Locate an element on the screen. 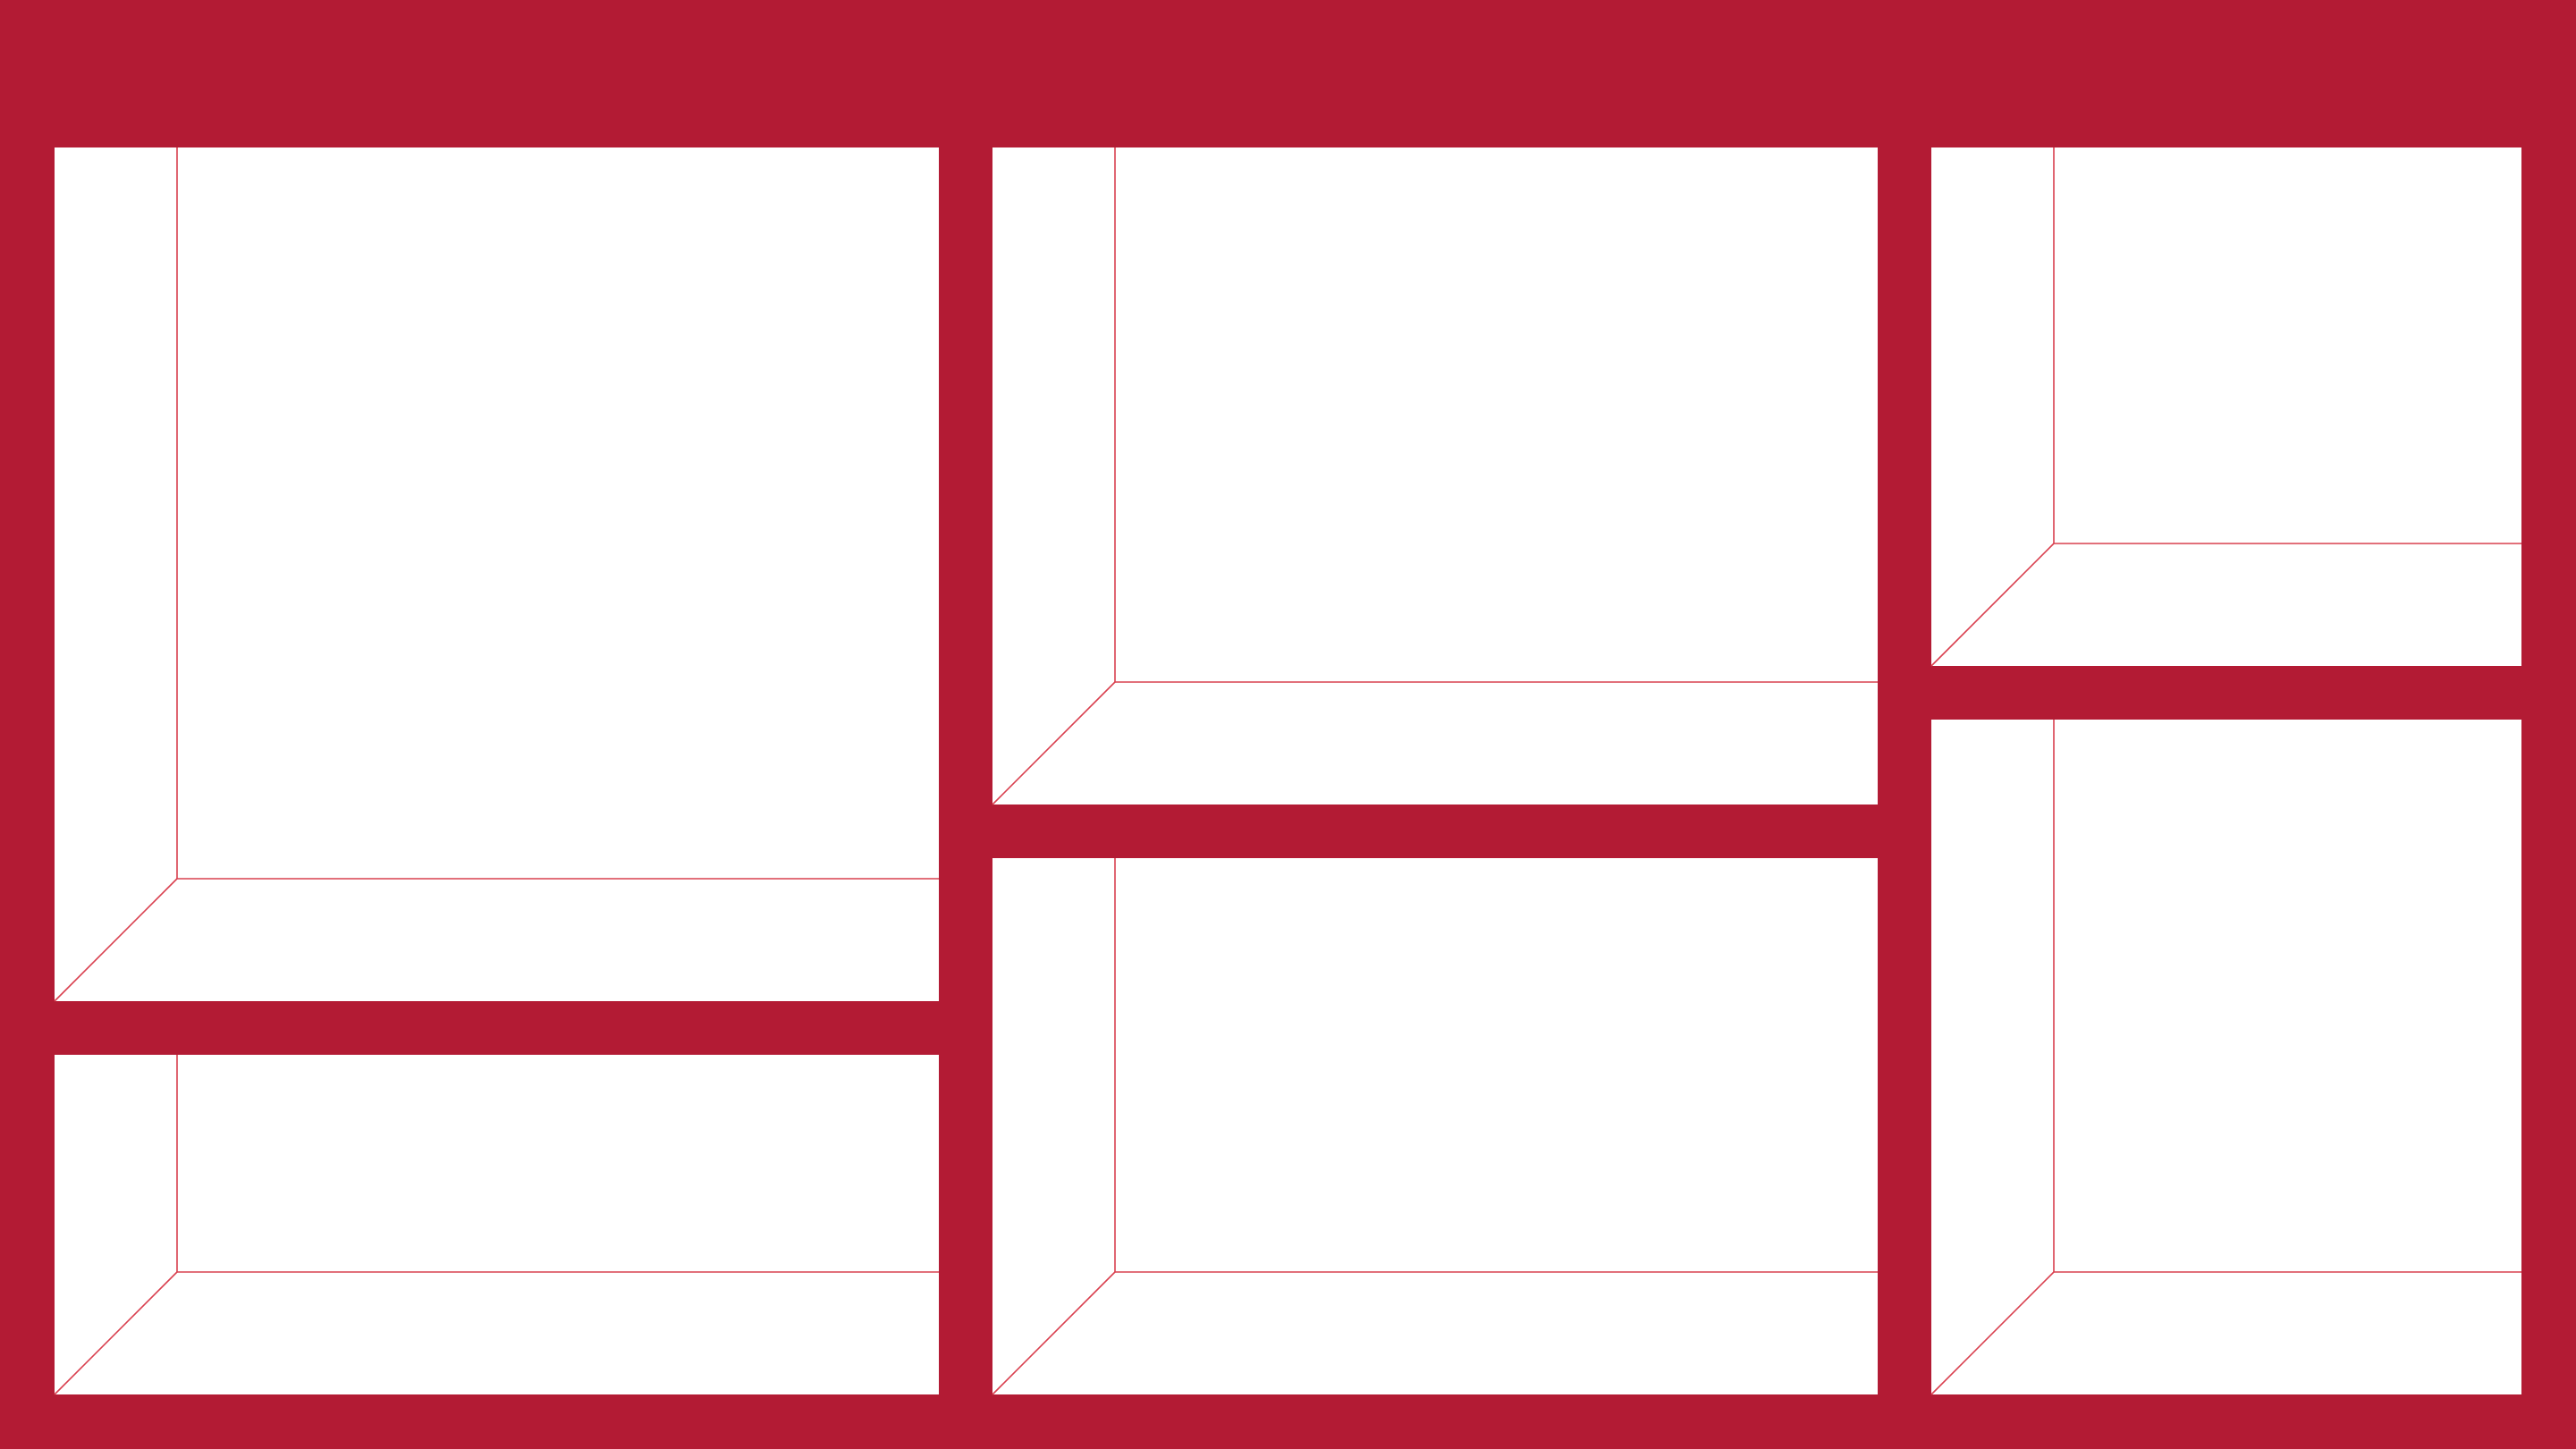 The height and width of the screenshot is (1449, 2576). compartment-left-lower is located at coordinates (496, 1225).